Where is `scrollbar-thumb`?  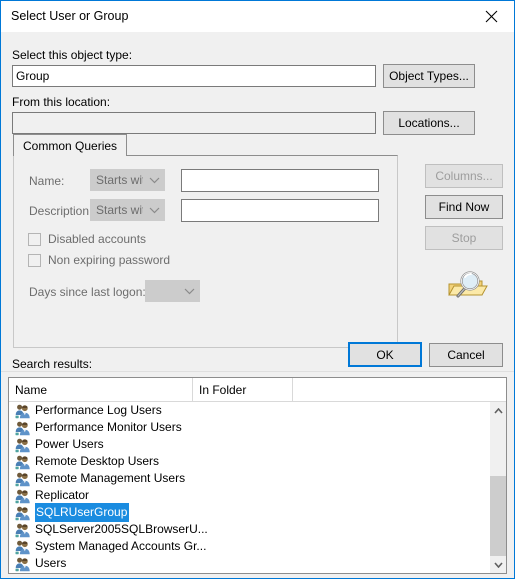
scrollbar-thumb is located at coordinates (498, 516).